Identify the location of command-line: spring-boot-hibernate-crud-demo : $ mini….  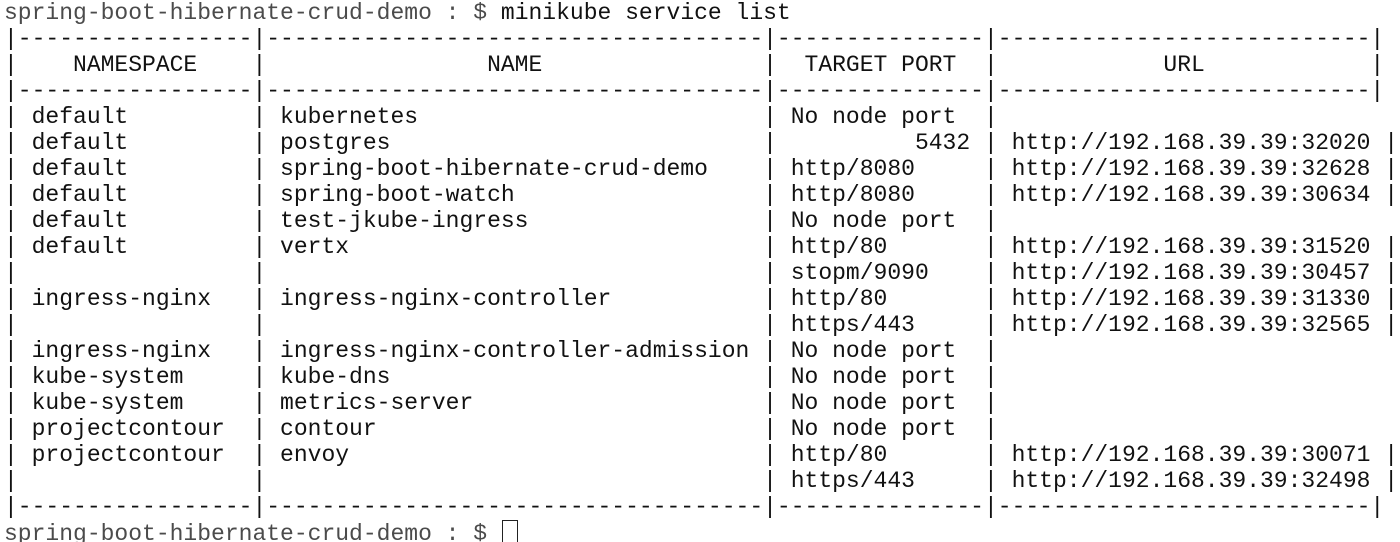
(397, 13).